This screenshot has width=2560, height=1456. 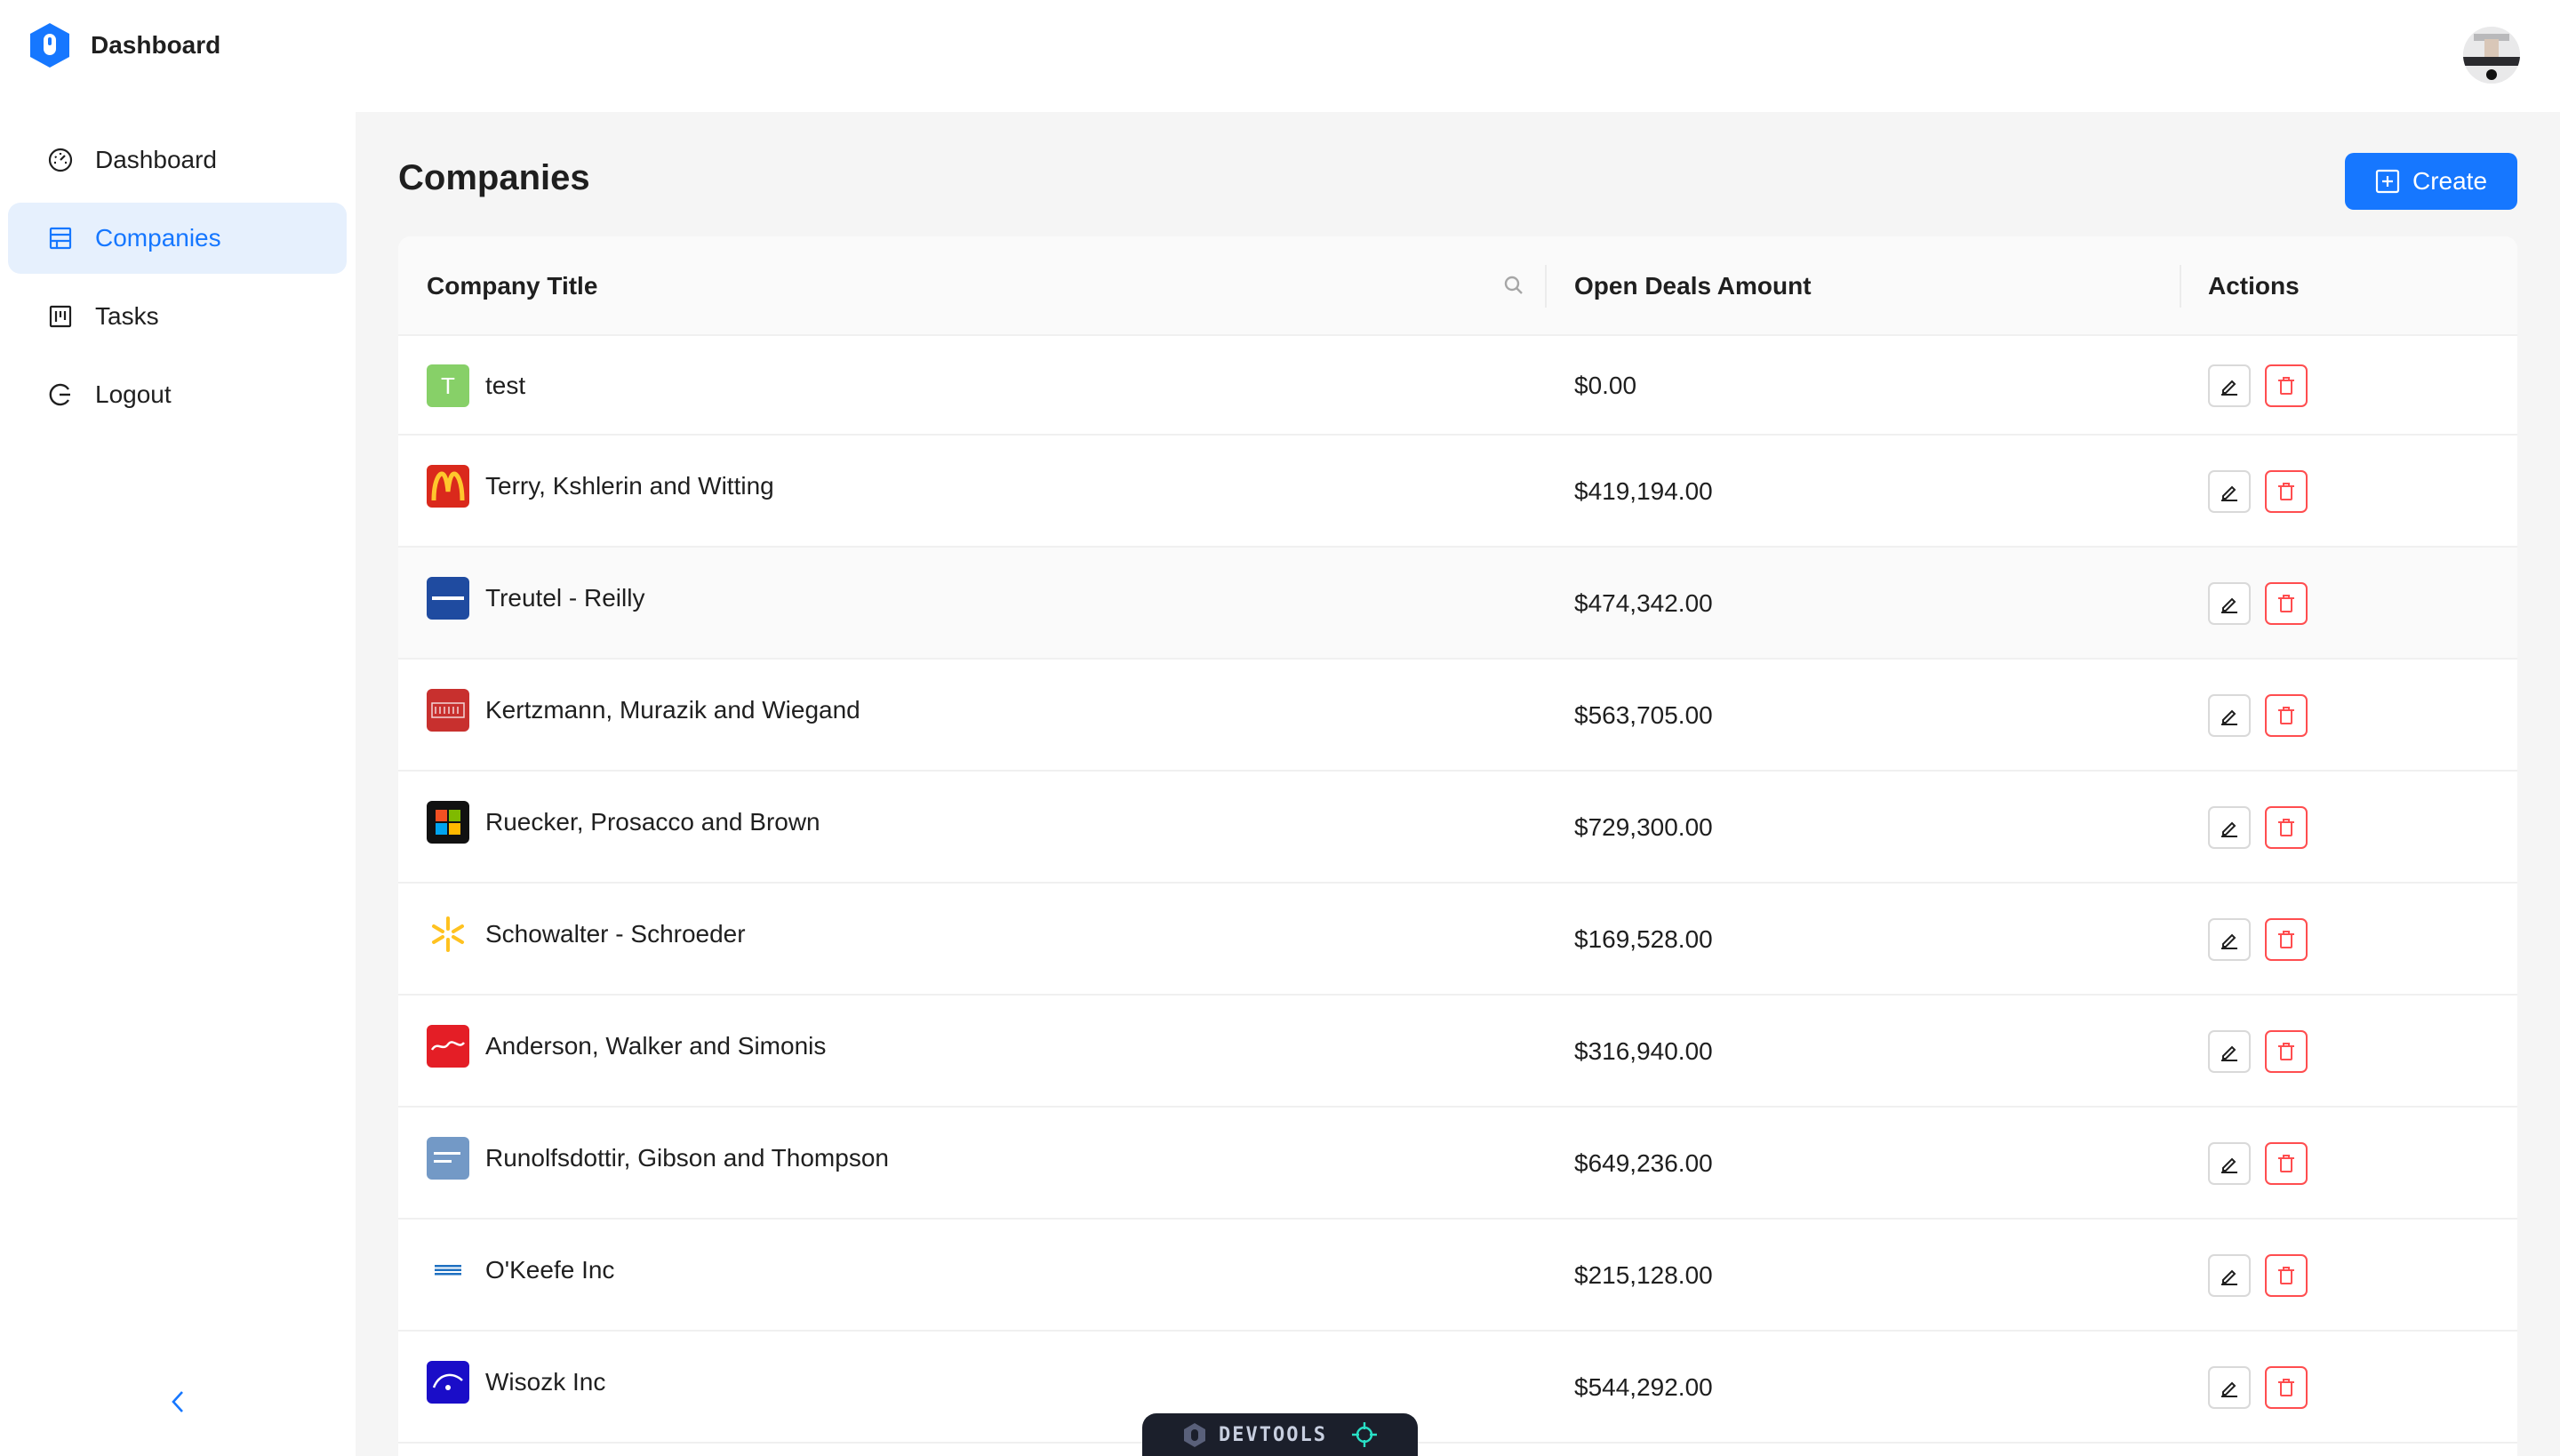 I want to click on chevron-left-icon, so click(x=177, y=1401).